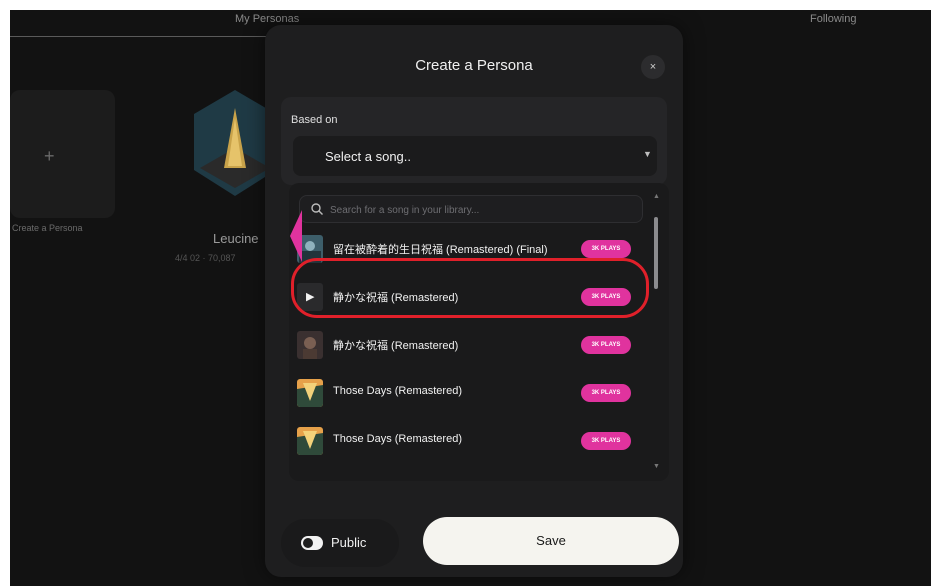 The width and height of the screenshot is (931, 586). I want to click on close-button: ×, so click(653, 67).